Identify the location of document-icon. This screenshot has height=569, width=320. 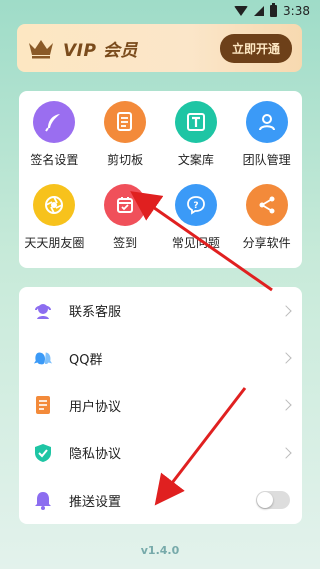
(43, 405).